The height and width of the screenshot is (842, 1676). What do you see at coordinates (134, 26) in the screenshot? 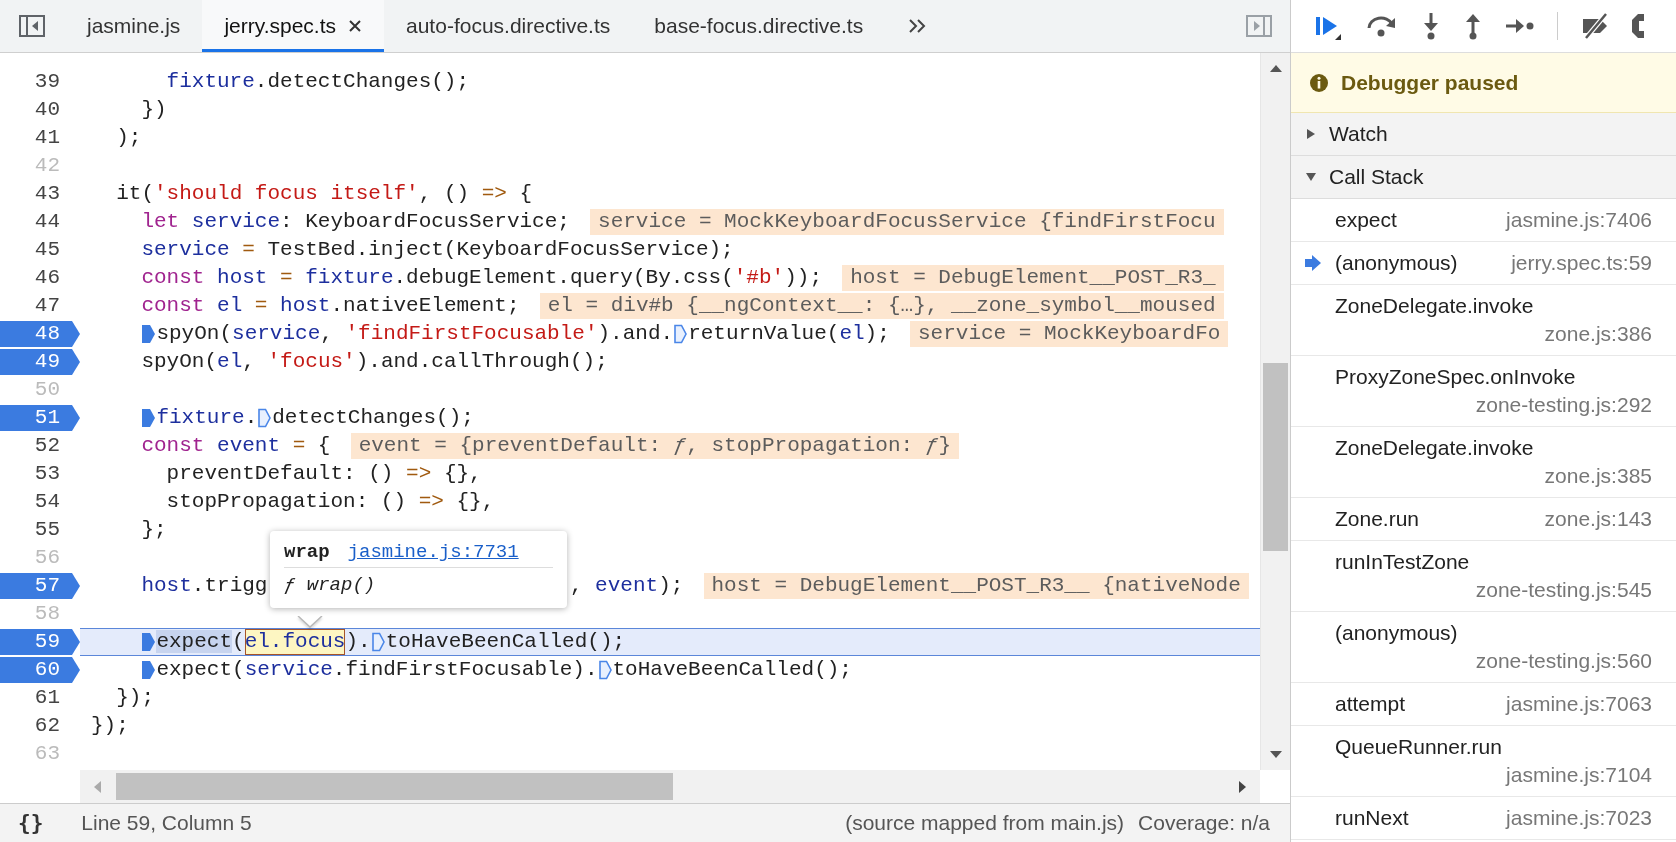
I see `file-tab: jasmine.js` at bounding box center [134, 26].